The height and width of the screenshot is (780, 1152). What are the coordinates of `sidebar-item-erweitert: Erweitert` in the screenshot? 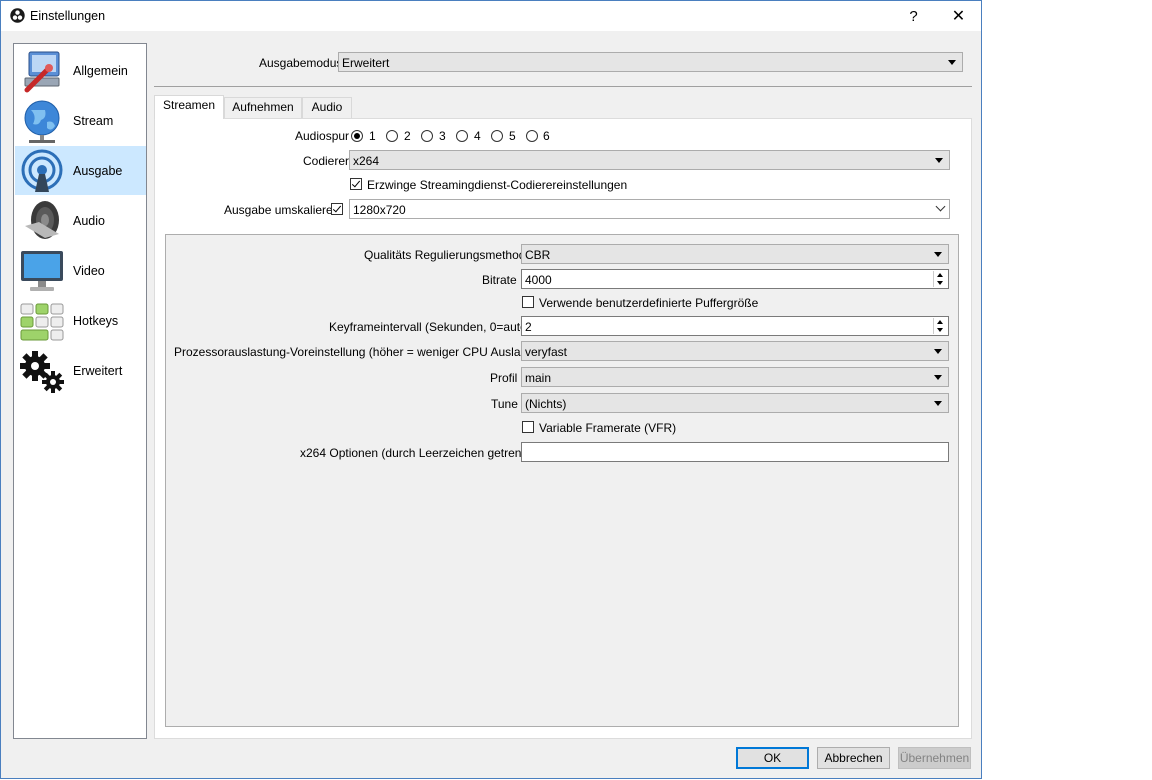 It's located at (80, 370).